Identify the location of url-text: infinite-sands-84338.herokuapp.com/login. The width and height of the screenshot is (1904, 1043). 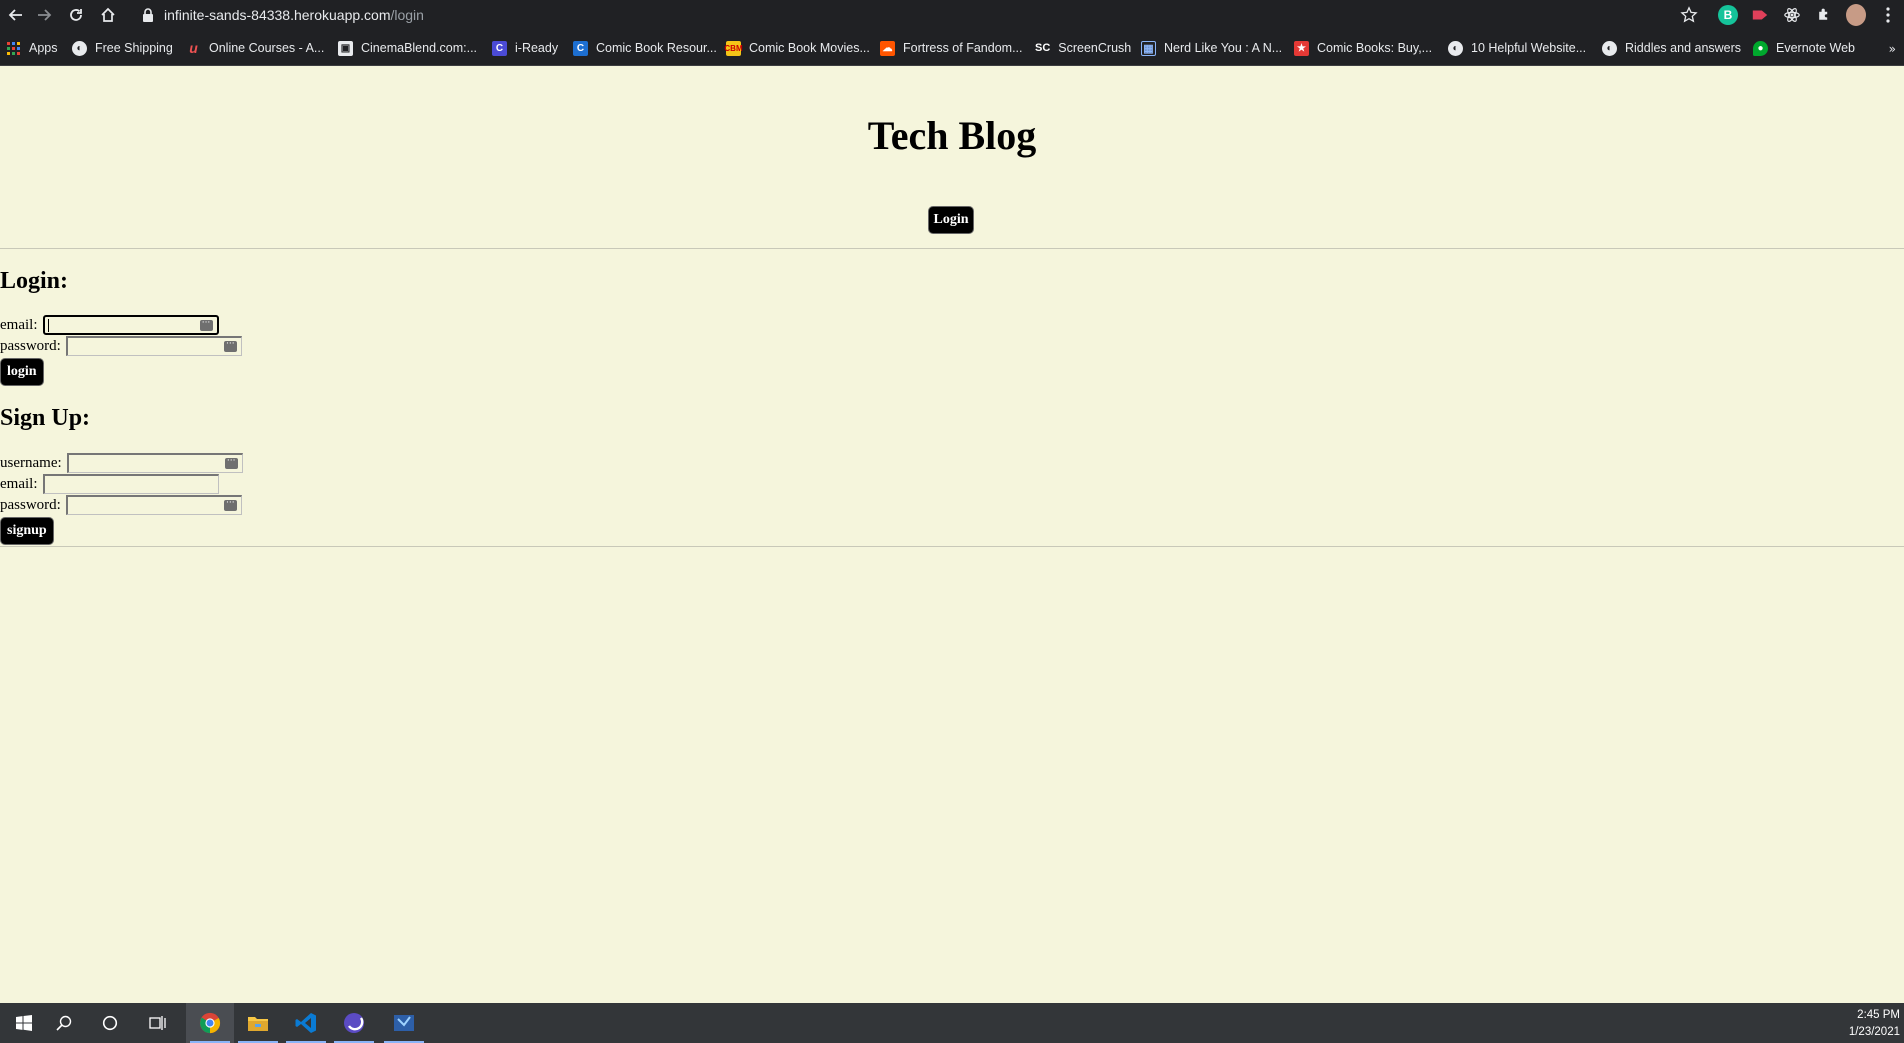
(294, 15).